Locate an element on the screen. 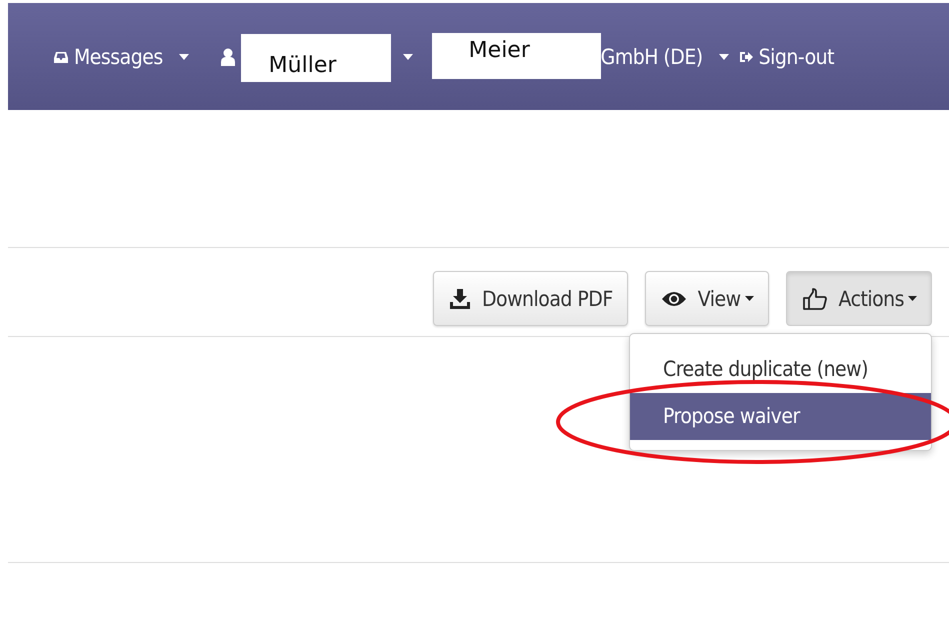 The image size is (949, 641). download-icon is located at coordinates (460, 298).